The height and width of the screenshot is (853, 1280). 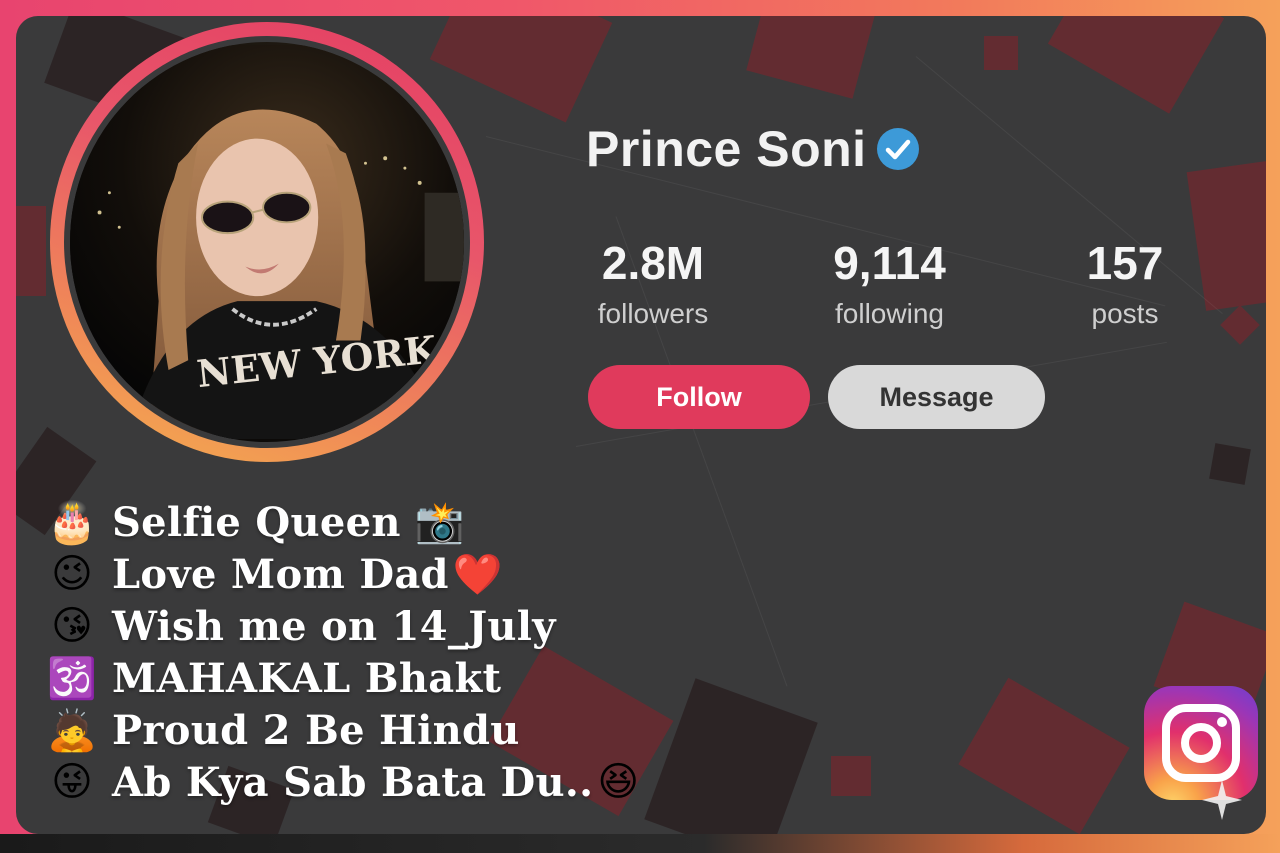 I want to click on profile-header: Prince Soni, so click(x=753, y=149).